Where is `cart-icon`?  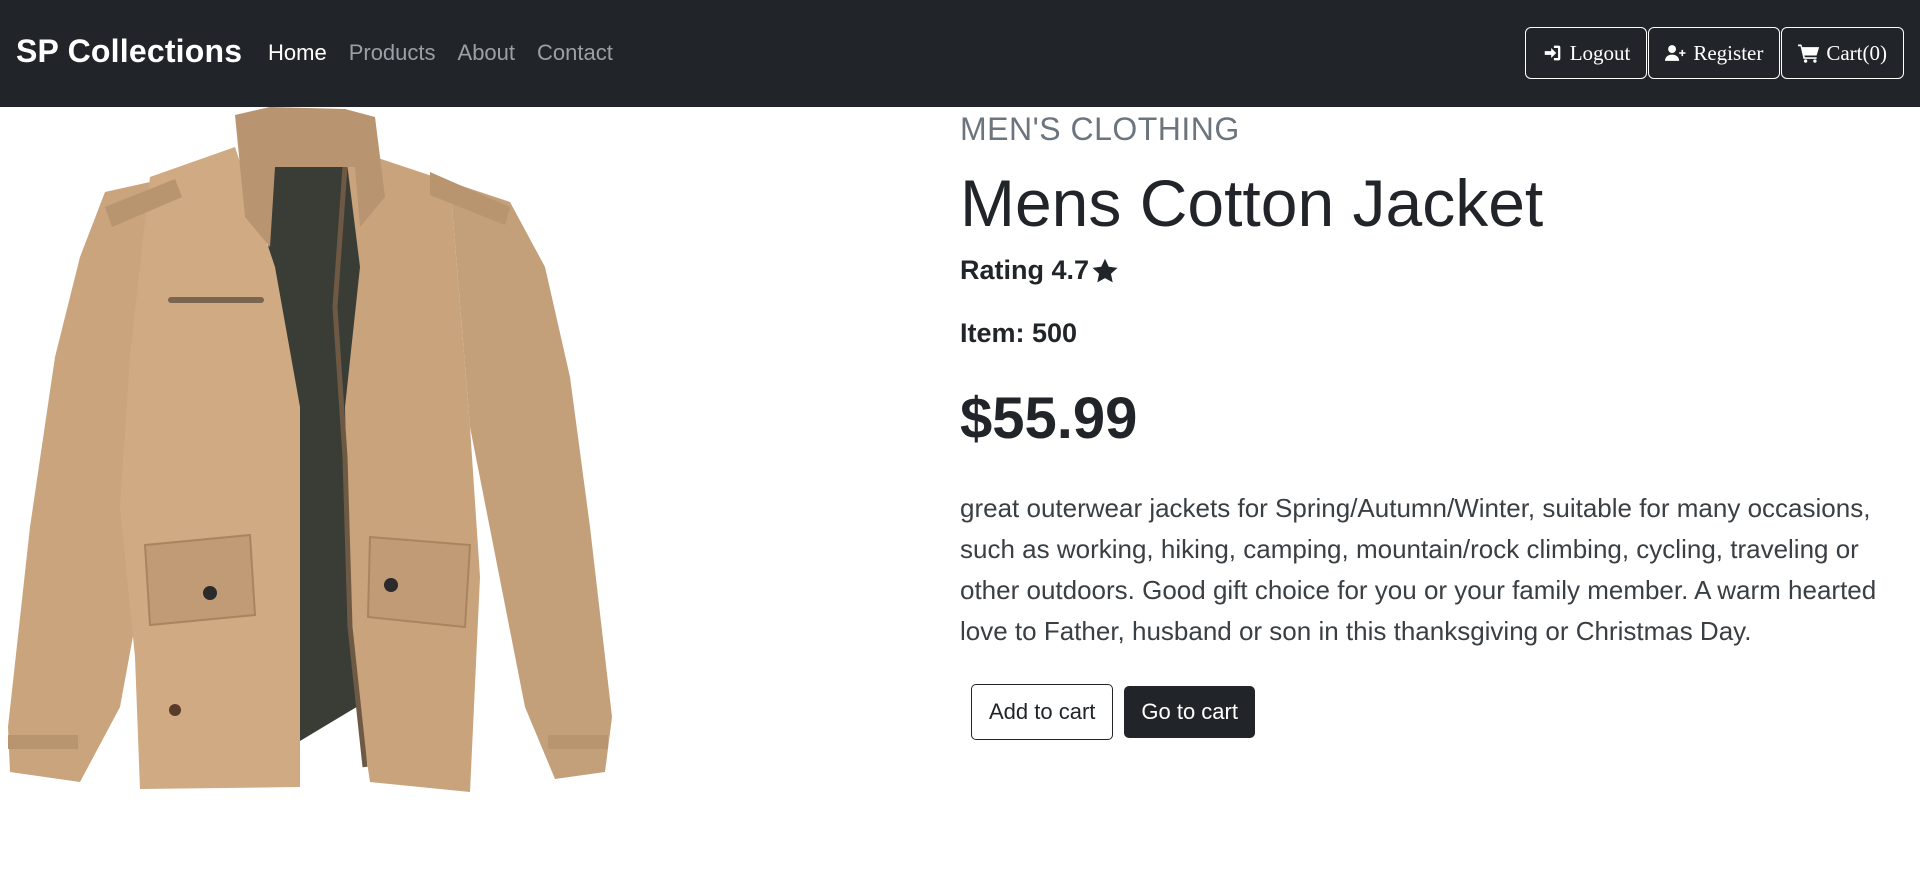 cart-icon is located at coordinates (1809, 53).